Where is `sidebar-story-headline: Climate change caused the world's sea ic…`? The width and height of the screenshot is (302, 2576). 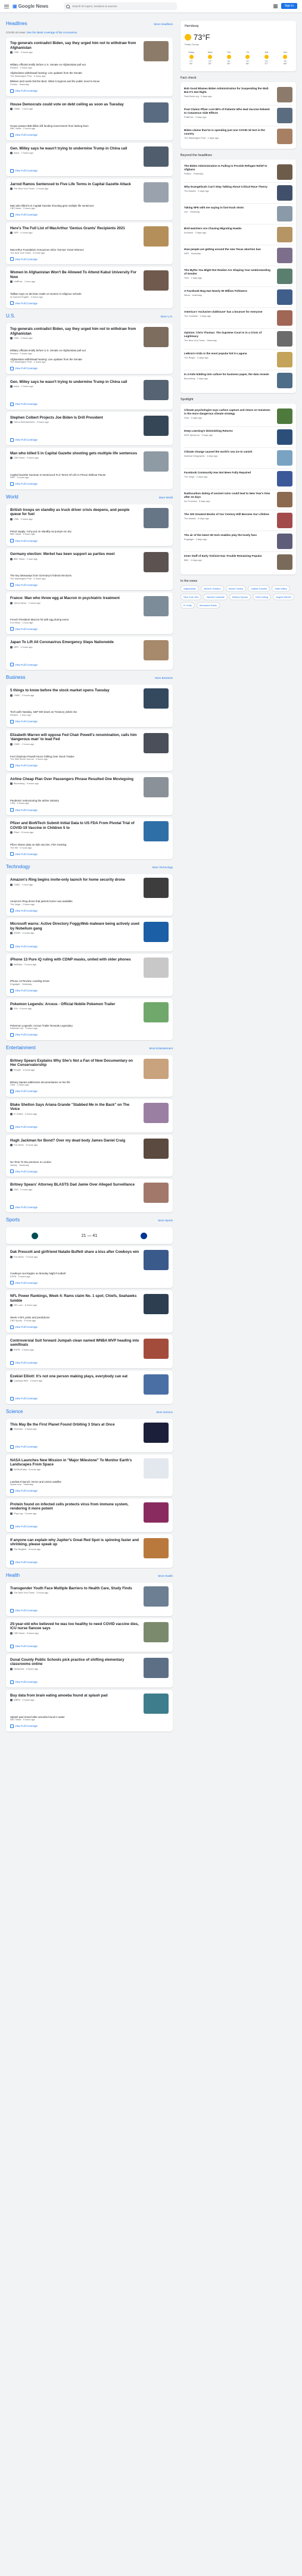 sidebar-story-headline: Climate change caused the world's sea ic… is located at coordinates (227, 452).